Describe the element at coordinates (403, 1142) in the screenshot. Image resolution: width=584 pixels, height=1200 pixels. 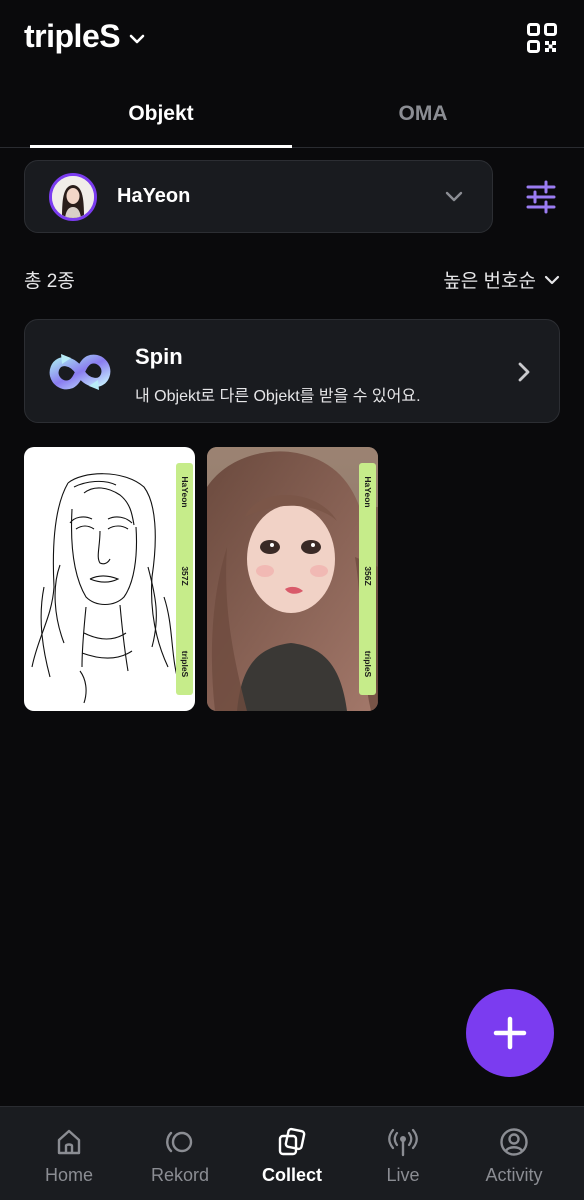
I see `live-broadcast-icon` at that location.